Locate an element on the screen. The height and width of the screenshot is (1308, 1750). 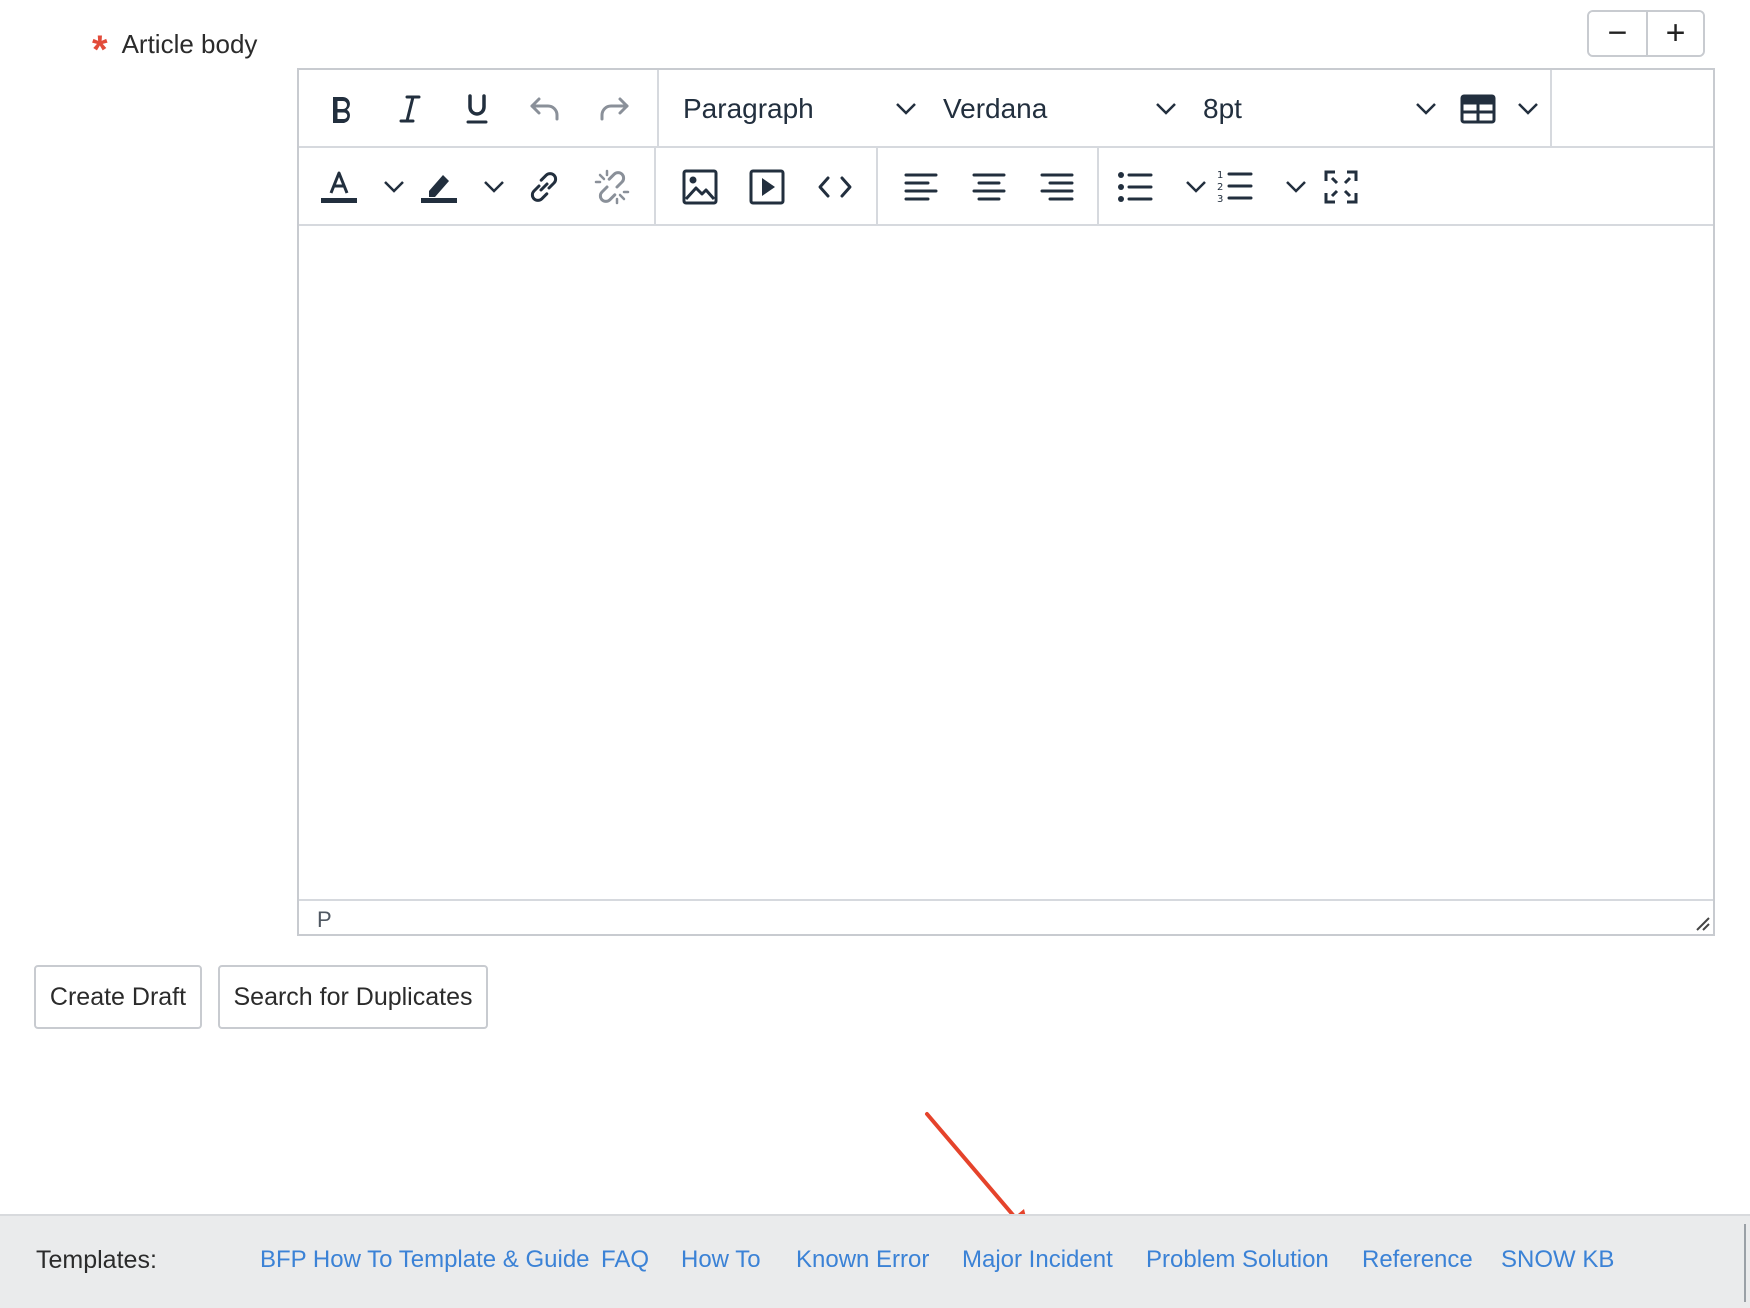
template-link-problem-solution: Problem Solution is located at coordinates (1237, 1260).